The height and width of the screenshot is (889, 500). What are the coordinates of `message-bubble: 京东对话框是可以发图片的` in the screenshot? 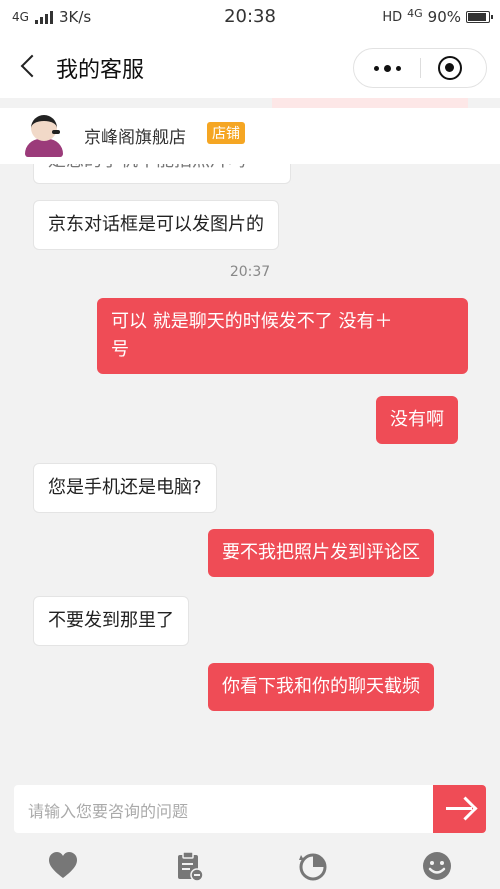 It's located at (156, 225).